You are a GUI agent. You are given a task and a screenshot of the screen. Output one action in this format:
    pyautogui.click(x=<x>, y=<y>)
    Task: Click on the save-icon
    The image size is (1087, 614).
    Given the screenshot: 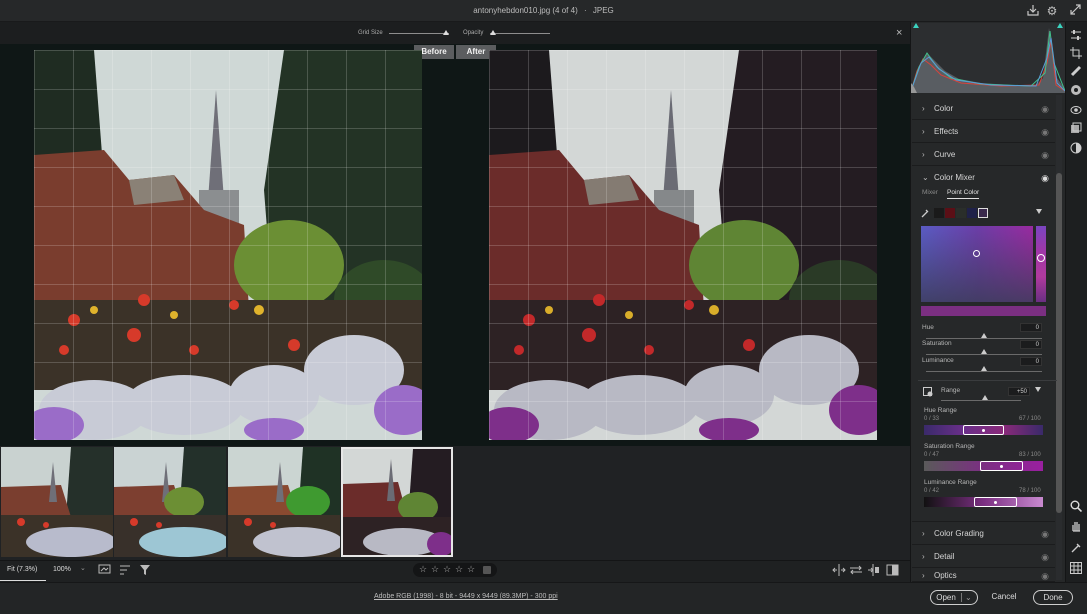 What is the action you would take?
    pyautogui.click(x=1033, y=11)
    